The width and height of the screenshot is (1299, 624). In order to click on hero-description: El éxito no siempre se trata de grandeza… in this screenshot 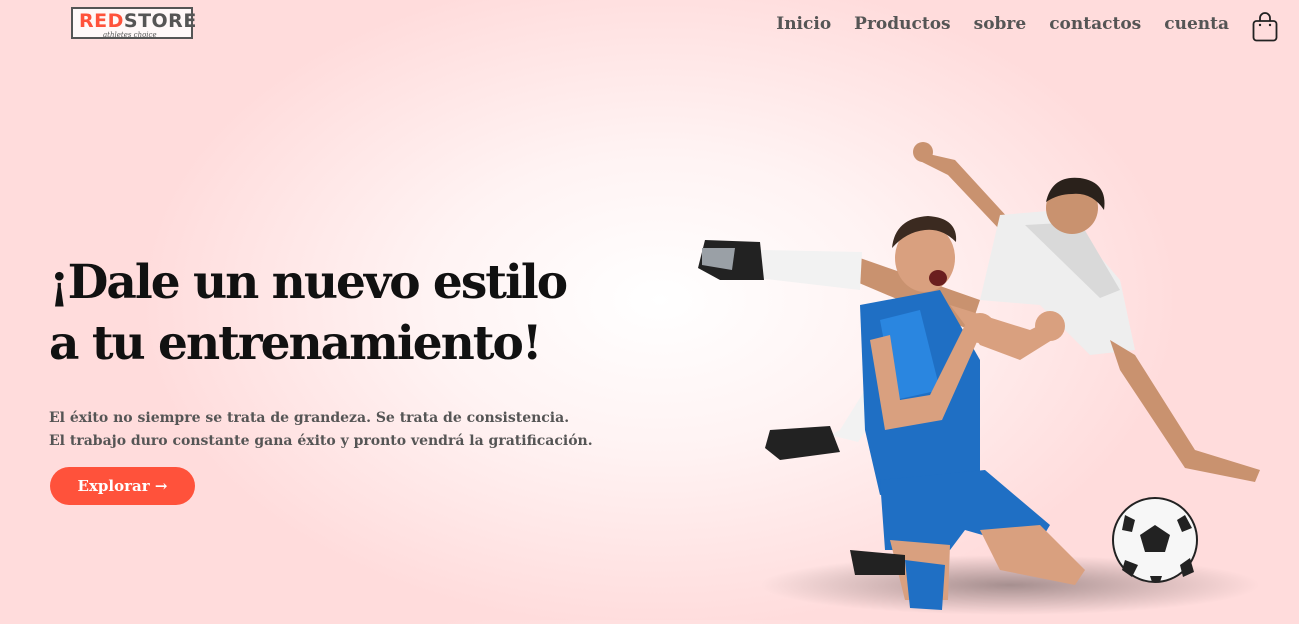, I will do `click(359, 430)`.